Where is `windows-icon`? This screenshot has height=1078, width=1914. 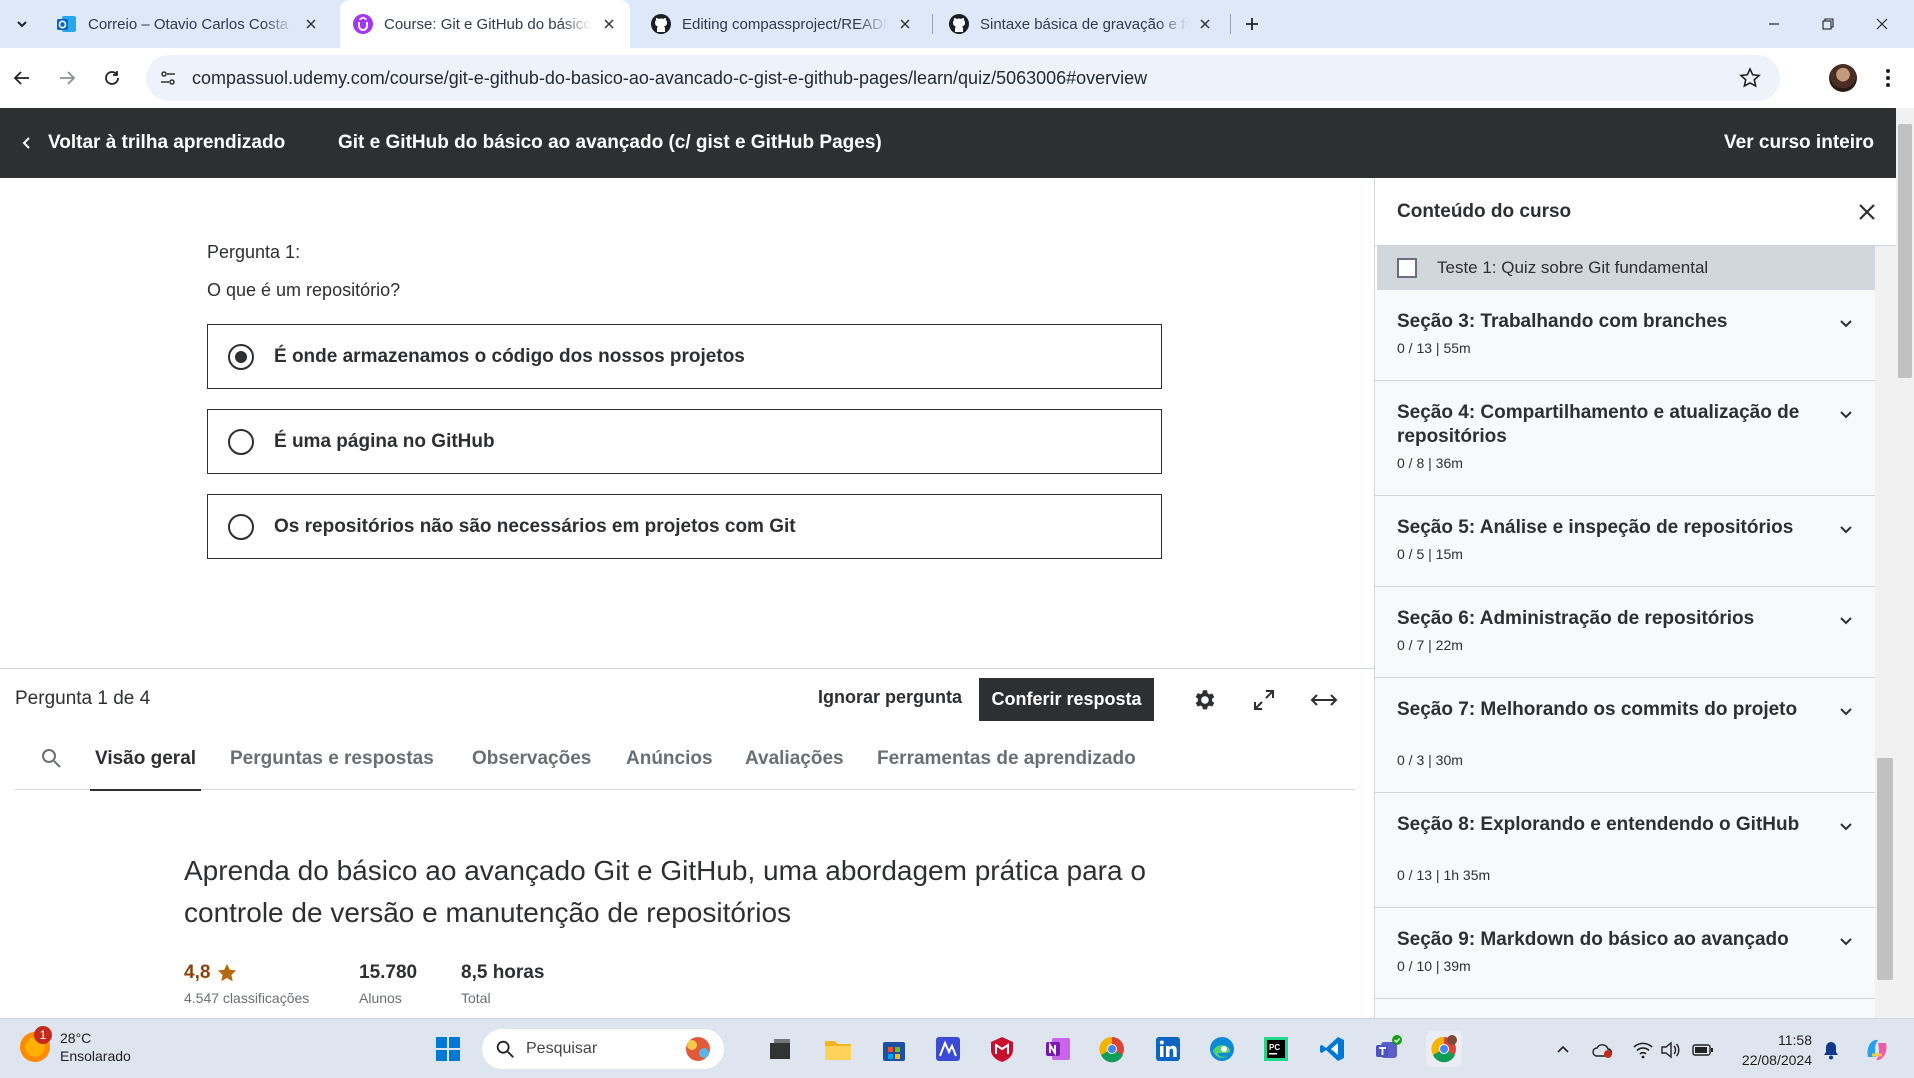 windows-icon is located at coordinates (448, 1049).